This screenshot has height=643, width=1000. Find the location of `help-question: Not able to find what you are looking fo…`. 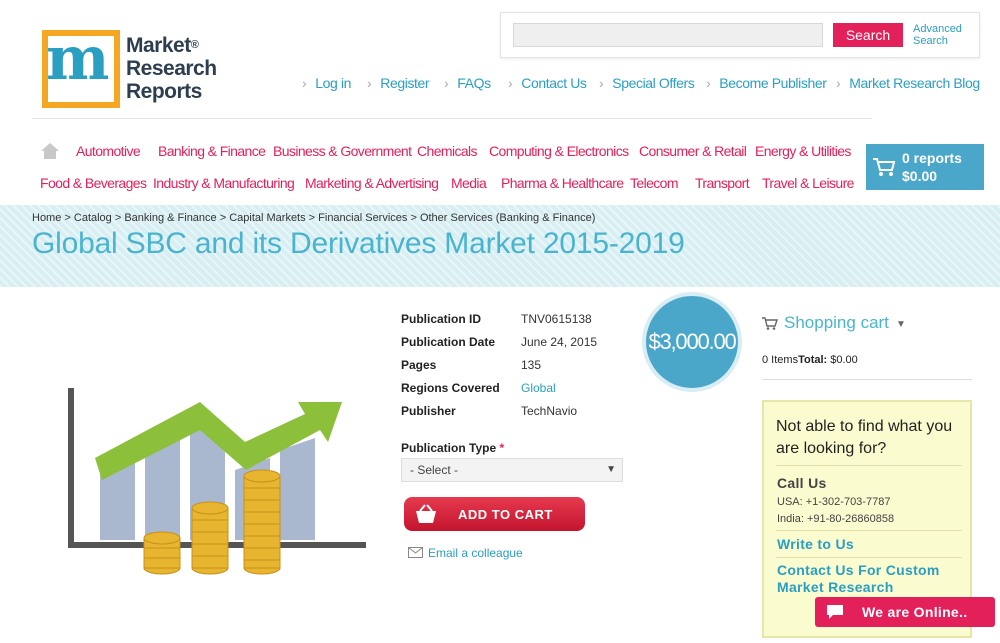

help-question: Not able to find what you are looking fo… is located at coordinates (864, 437).